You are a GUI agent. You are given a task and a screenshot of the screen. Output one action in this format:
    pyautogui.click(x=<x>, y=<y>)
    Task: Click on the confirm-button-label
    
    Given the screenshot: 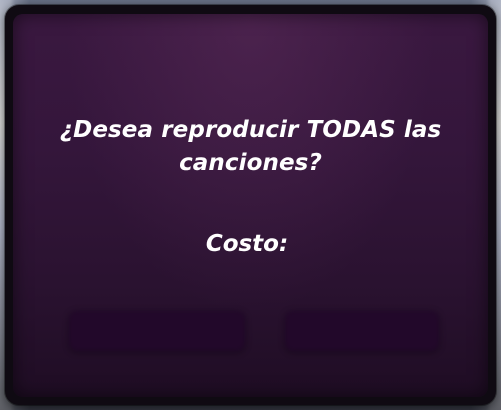 What is the action you would take?
    pyautogui.click(x=157, y=331)
    